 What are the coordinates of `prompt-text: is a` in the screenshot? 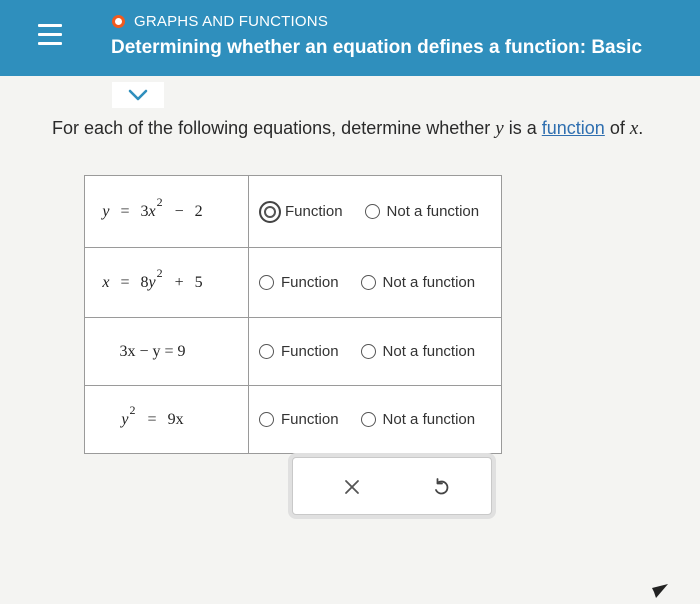 It's located at (522, 128).